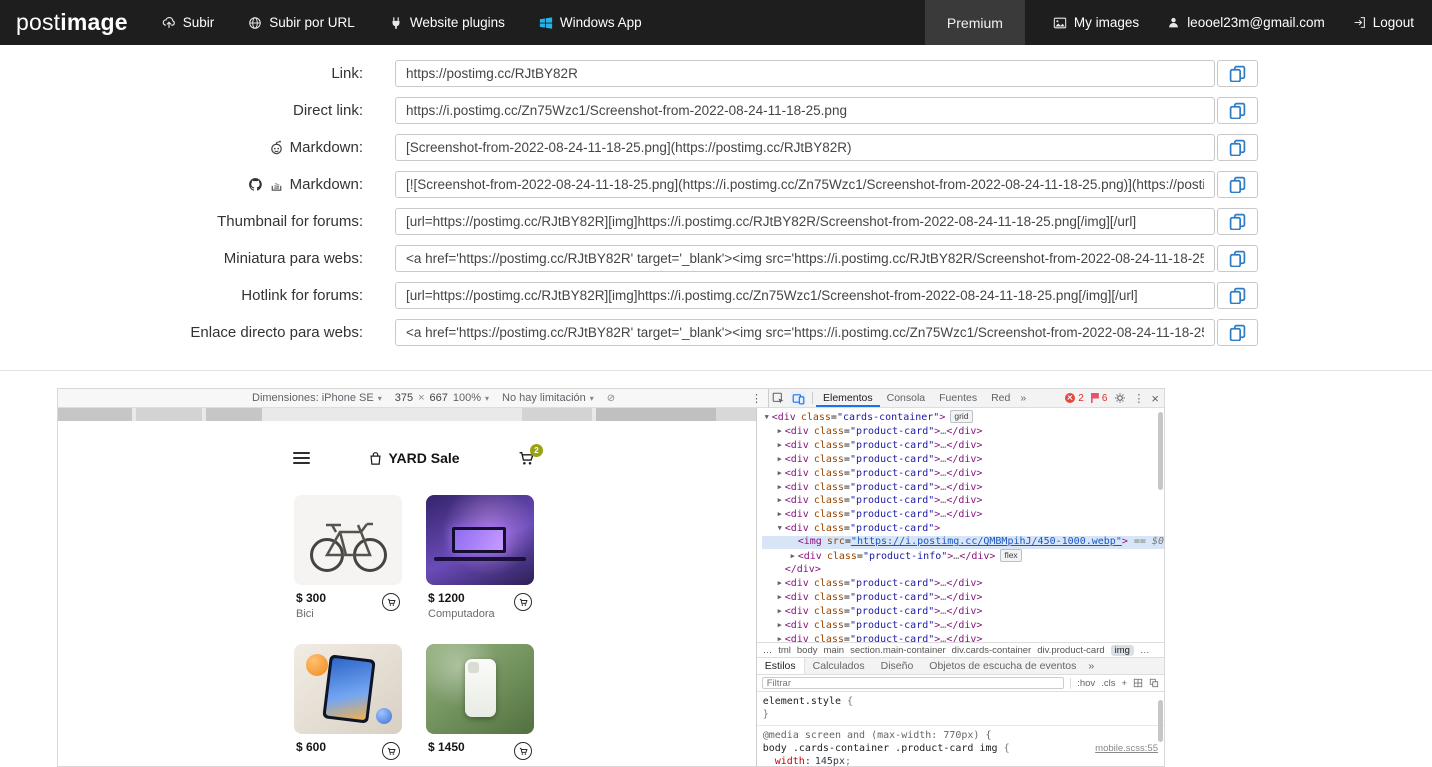 The height and width of the screenshot is (767, 1432). I want to click on device-select: Dimensiones: iPhone SE ▾, so click(317, 398).